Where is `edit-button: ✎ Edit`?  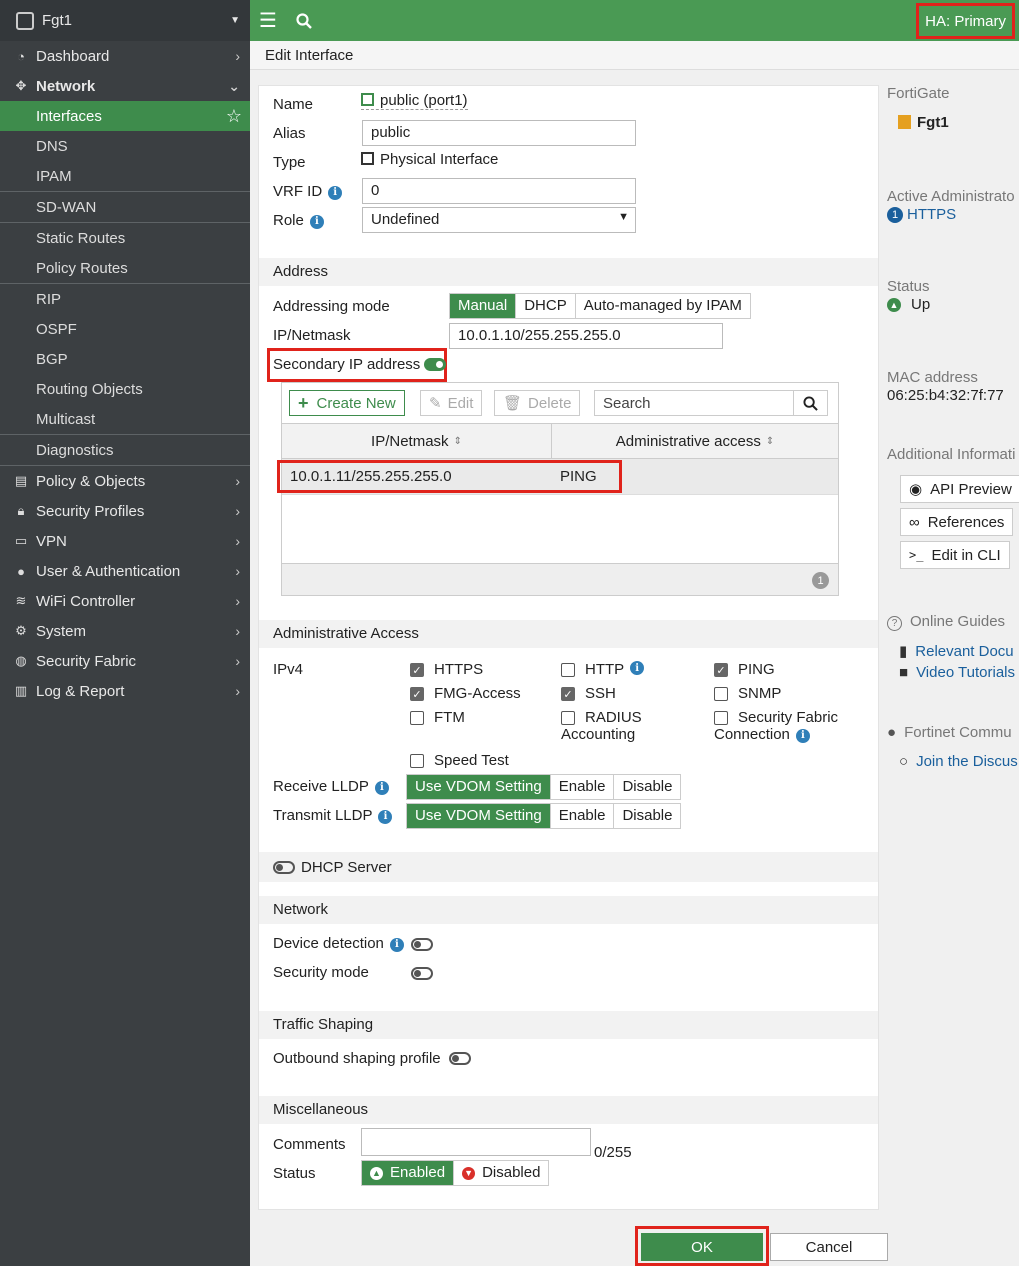 edit-button: ✎ Edit is located at coordinates (451, 403).